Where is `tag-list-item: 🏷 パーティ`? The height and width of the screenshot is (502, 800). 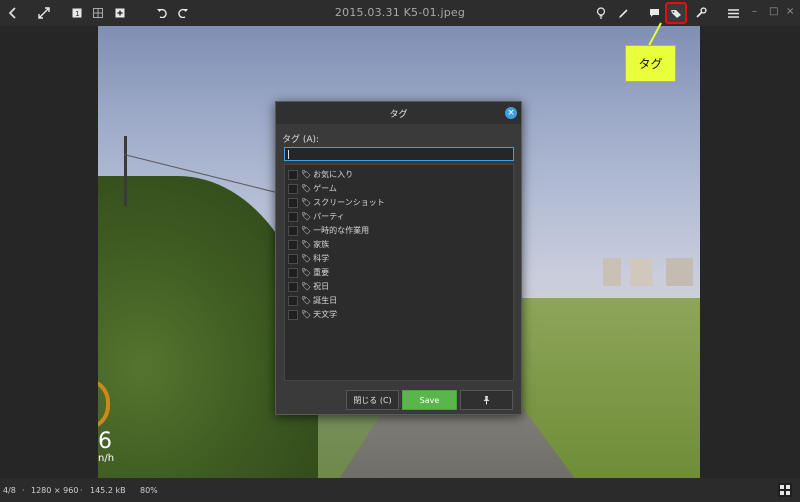 tag-list-item: 🏷 パーティ is located at coordinates (316, 216).